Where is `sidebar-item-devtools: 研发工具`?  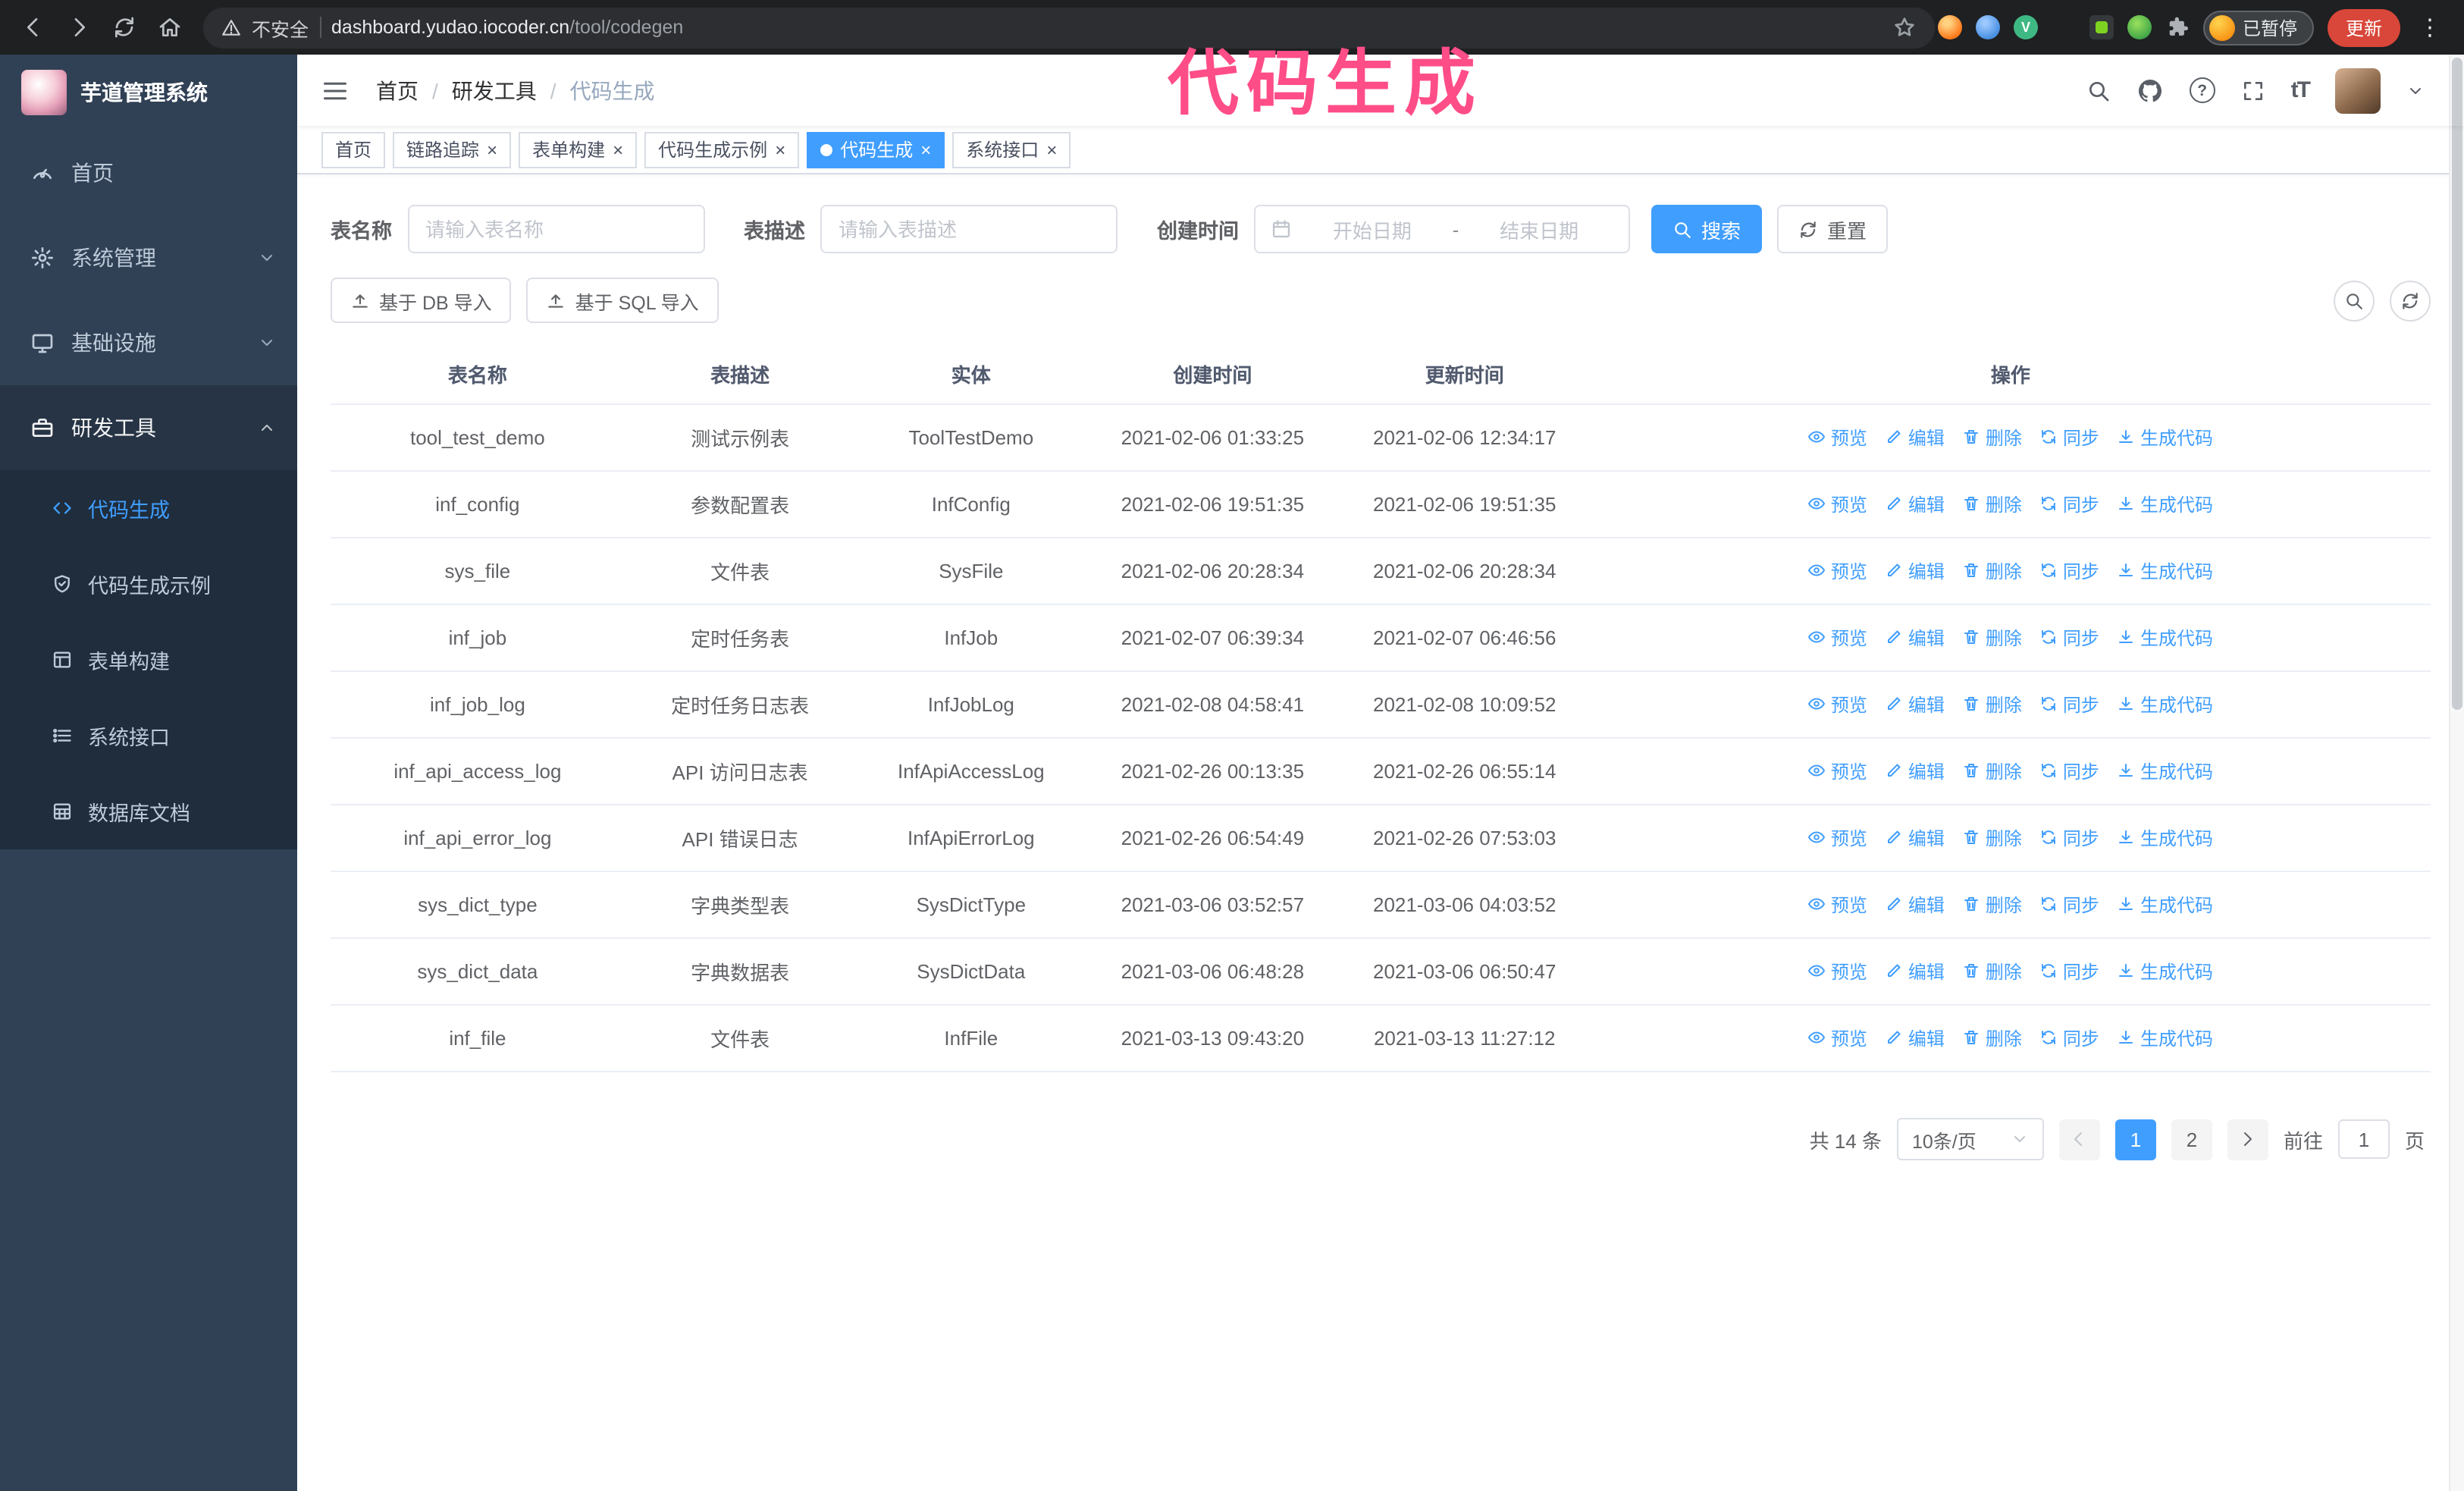 sidebar-item-devtools: 研发工具 is located at coordinates (148, 427).